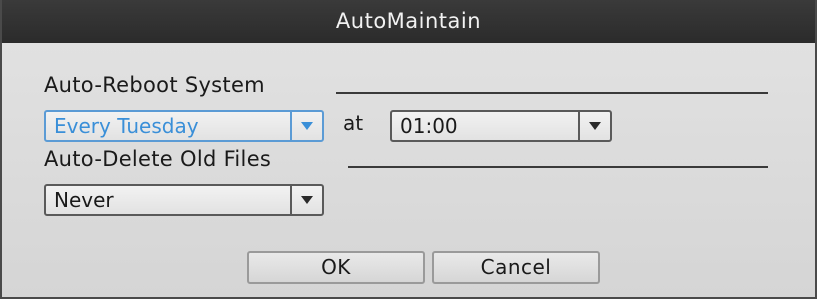 The width and height of the screenshot is (817, 299). What do you see at coordinates (84, 200) in the screenshot?
I see `delete-files-value: Never` at bounding box center [84, 200].